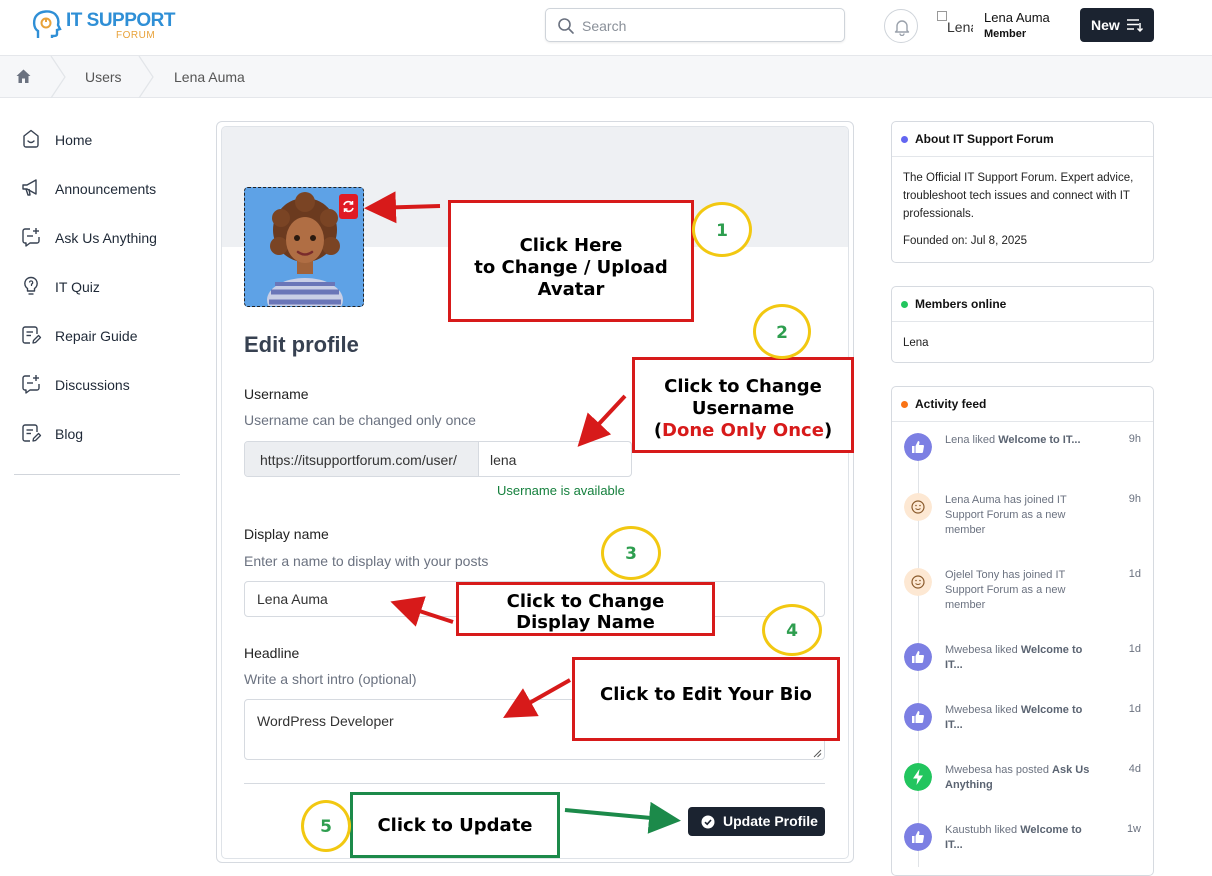 The height and width of the screenshot is (876, 1212). What do you see at coordinates (918, 777) in the screenshot?
I see `bolt-icon` at bounding box center [918, 777].